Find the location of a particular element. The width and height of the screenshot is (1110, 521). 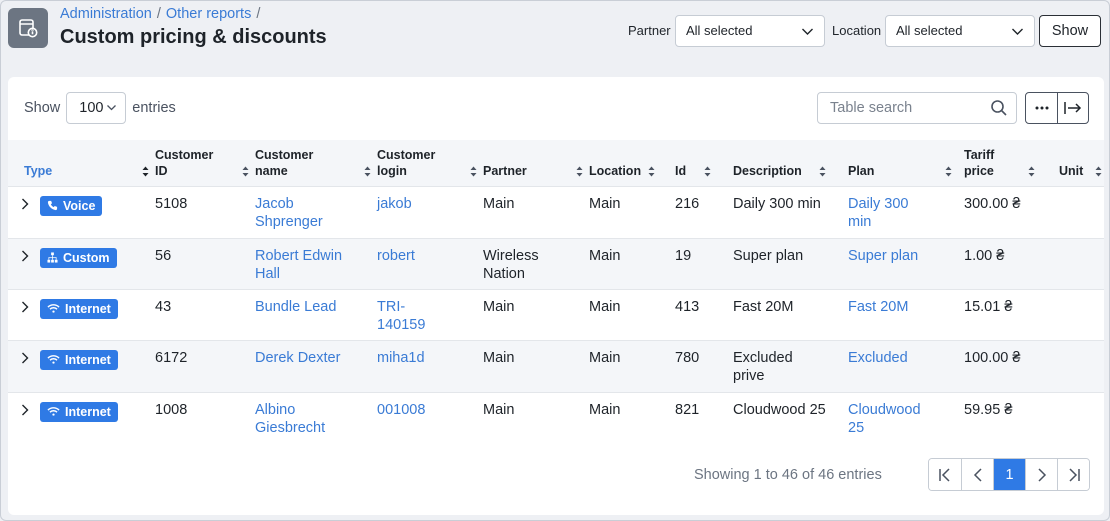

first-page-button is located at coordinates (945, 474).